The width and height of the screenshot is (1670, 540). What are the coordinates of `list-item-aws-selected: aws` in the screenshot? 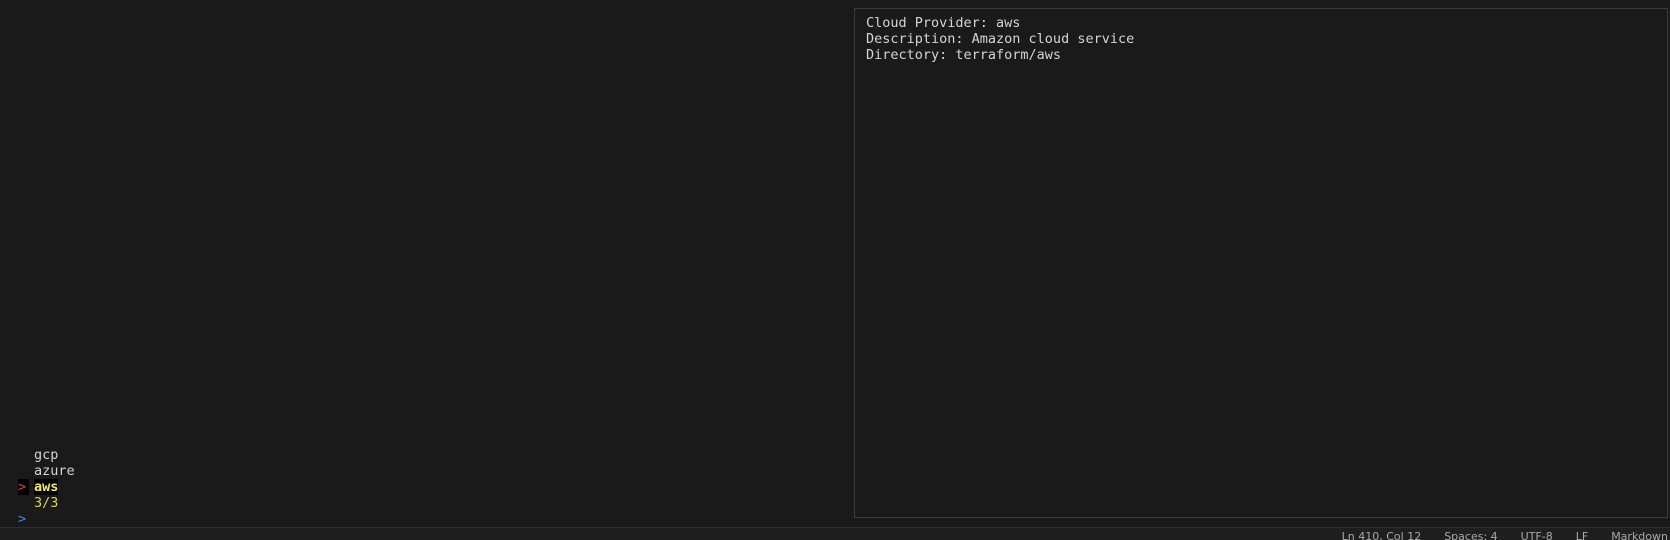 It's located at (46, 487).